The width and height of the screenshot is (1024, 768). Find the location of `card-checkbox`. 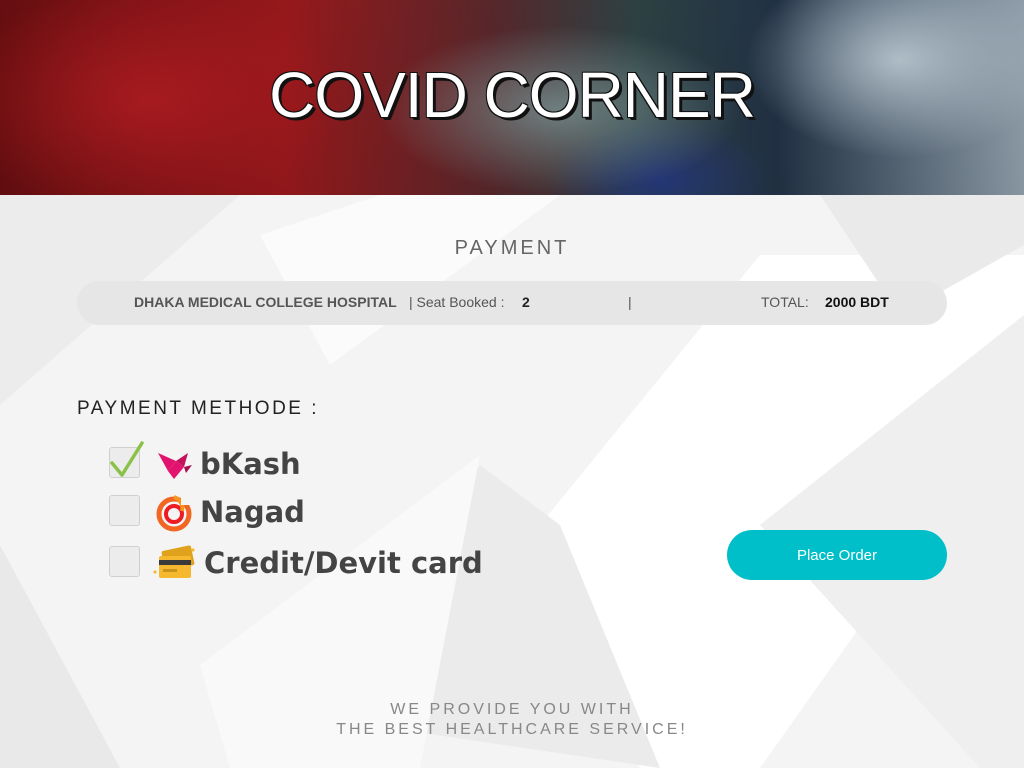

card-checkbox is located at coordinates (124, 561).